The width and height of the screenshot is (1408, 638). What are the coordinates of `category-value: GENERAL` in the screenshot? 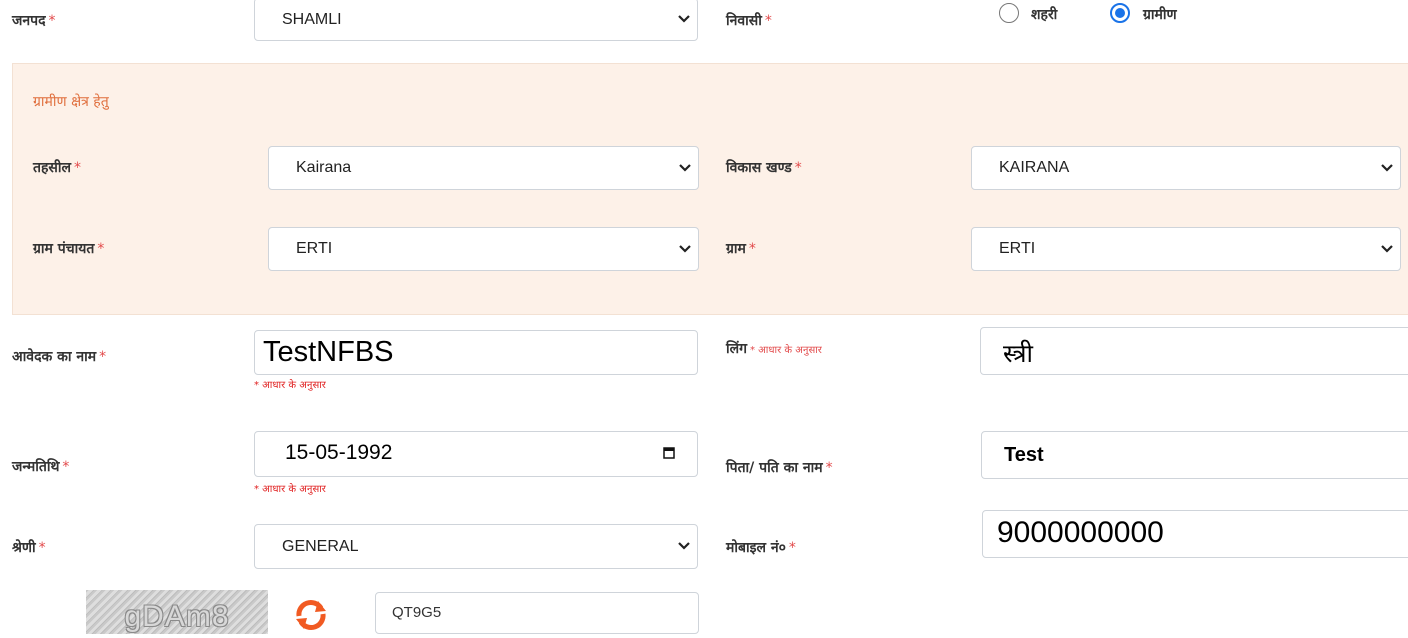 It's located at (320, 546).